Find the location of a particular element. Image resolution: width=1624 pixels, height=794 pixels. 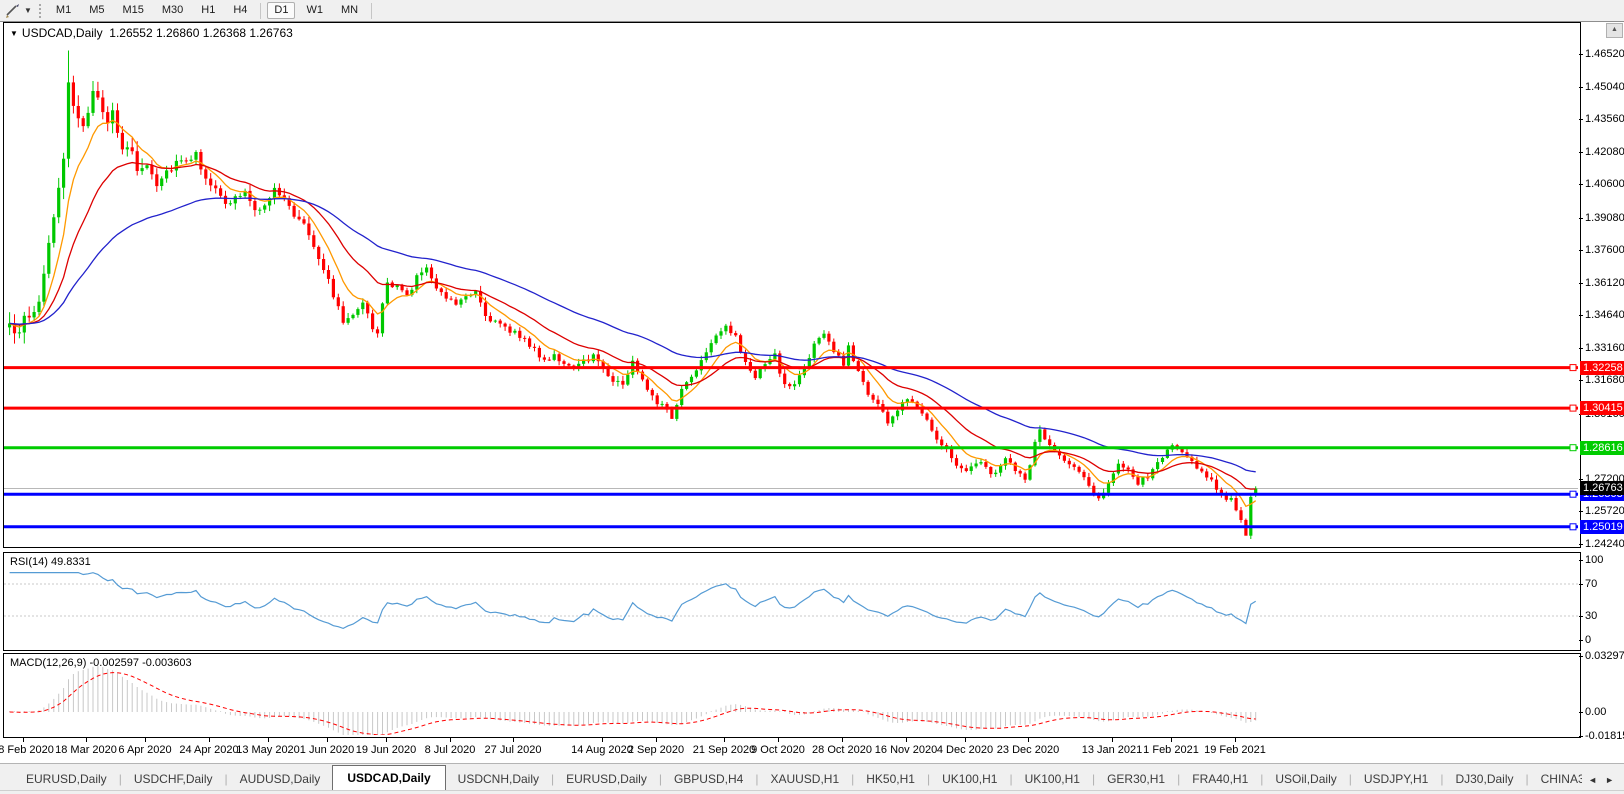

dropdown-arrow-icon: ▼ is located at coordinates (28, 10).